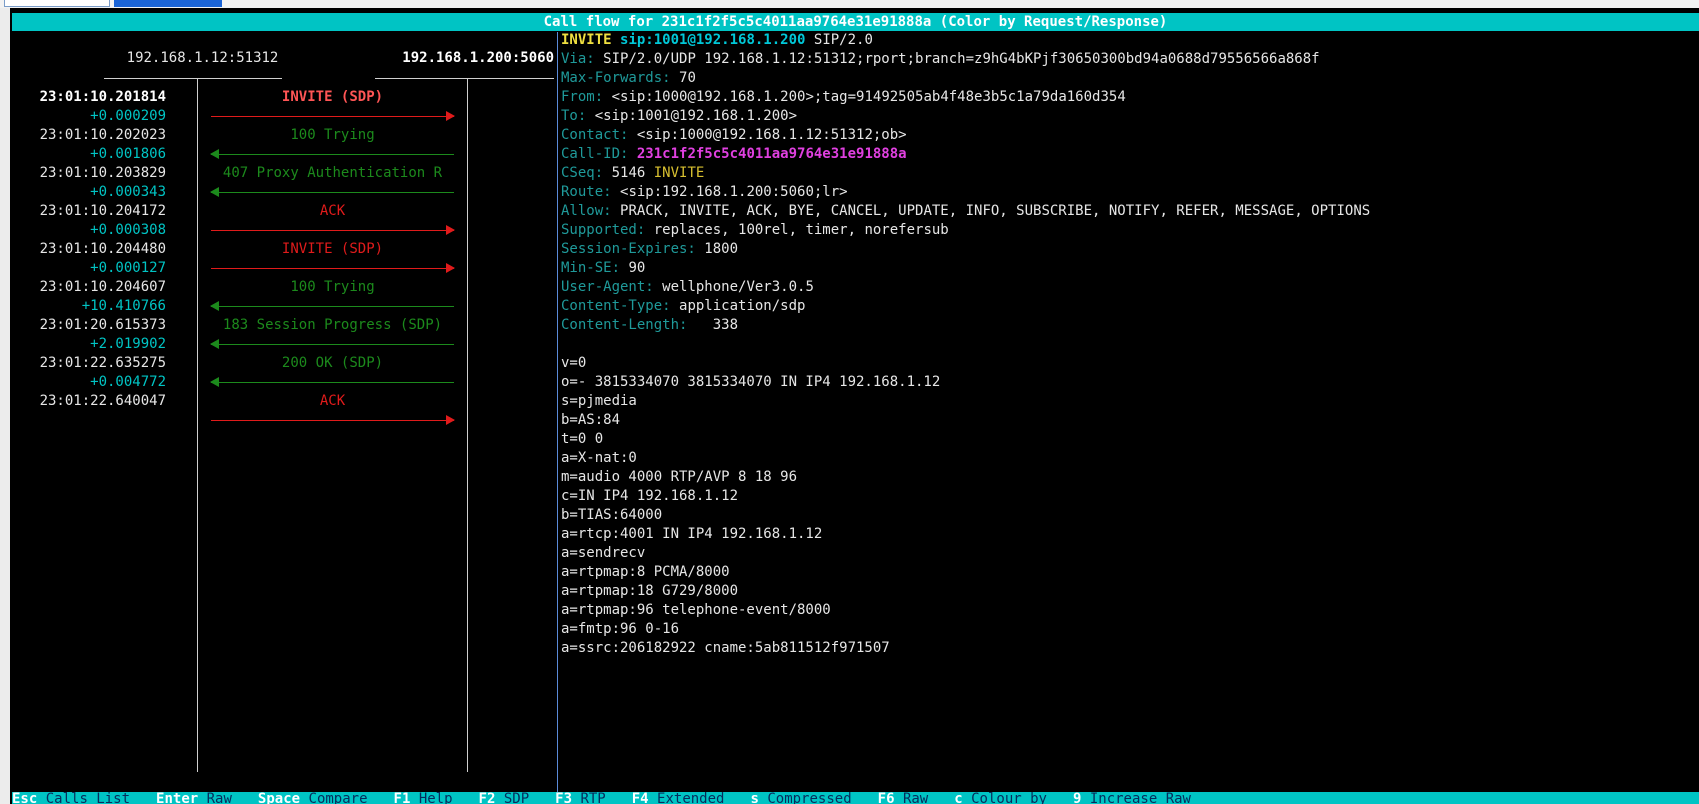 This screenshot has width=1699, height=804. What do you see at coordinates (616, 306) in the screenshot?
I see `header-name: Content-Type:` at bounding box center [616, 306].